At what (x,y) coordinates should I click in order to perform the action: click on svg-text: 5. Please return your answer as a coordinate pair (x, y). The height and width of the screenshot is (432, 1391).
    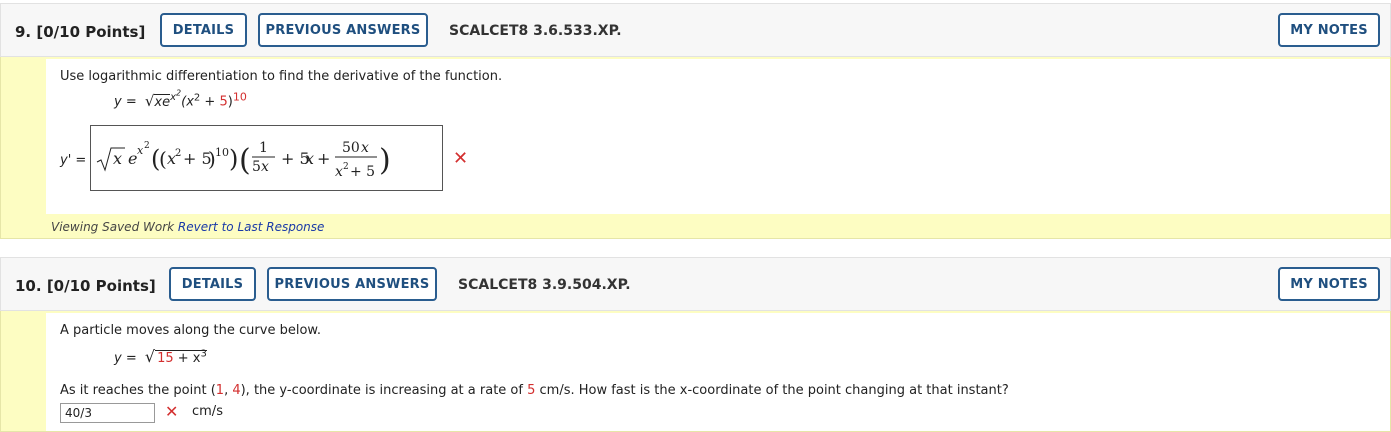
    Looking at the image, I should click on (256, 167).